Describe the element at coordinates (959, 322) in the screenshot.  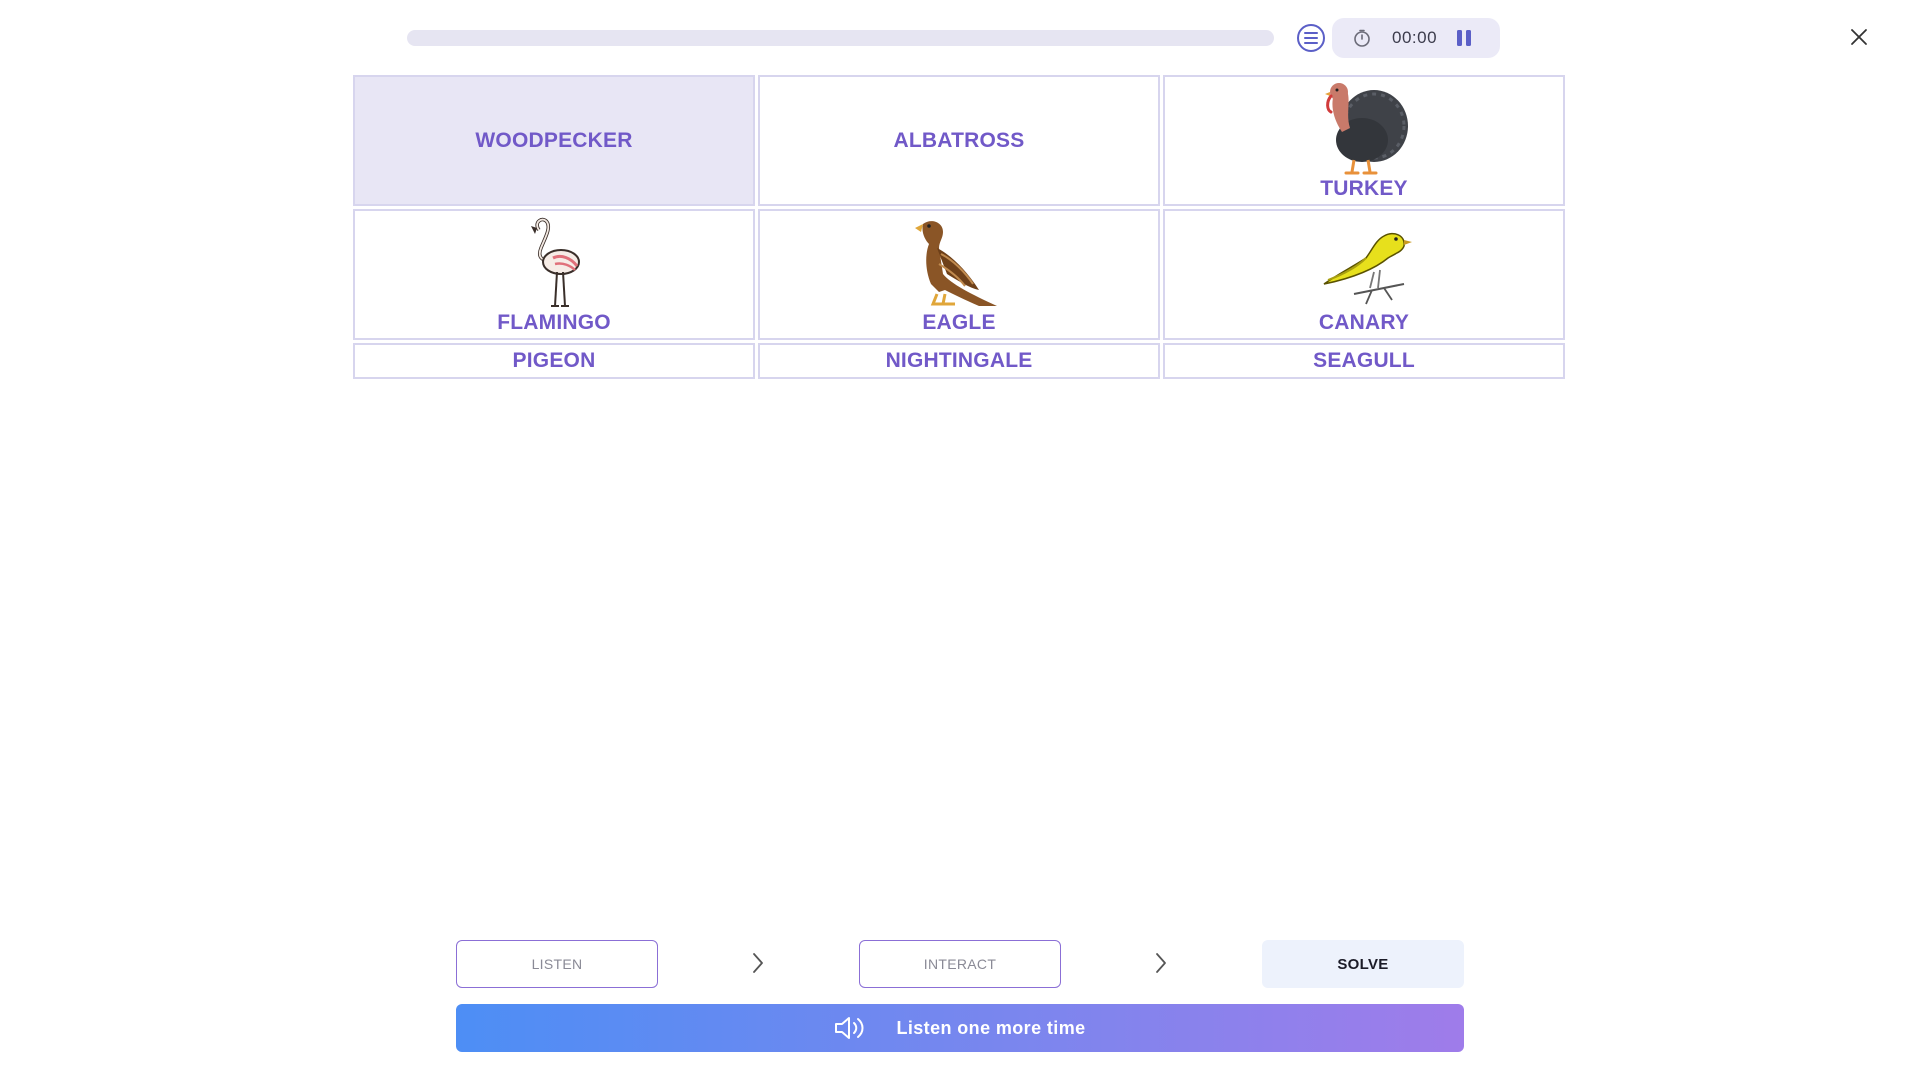
I see `tile-label: EAGLE` at that location.